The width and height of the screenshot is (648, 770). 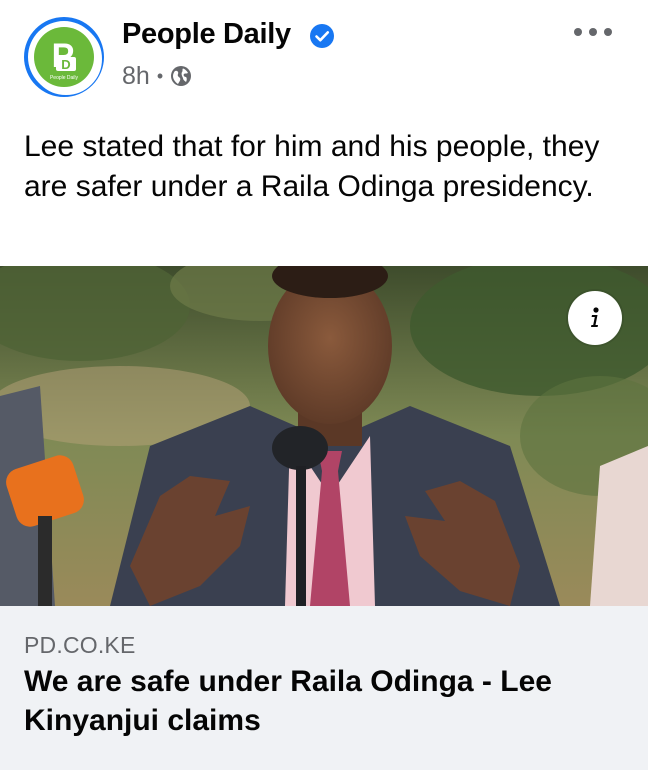 I want to click on people-daily-logo: P D People Daily, so click(x=64, y=57).